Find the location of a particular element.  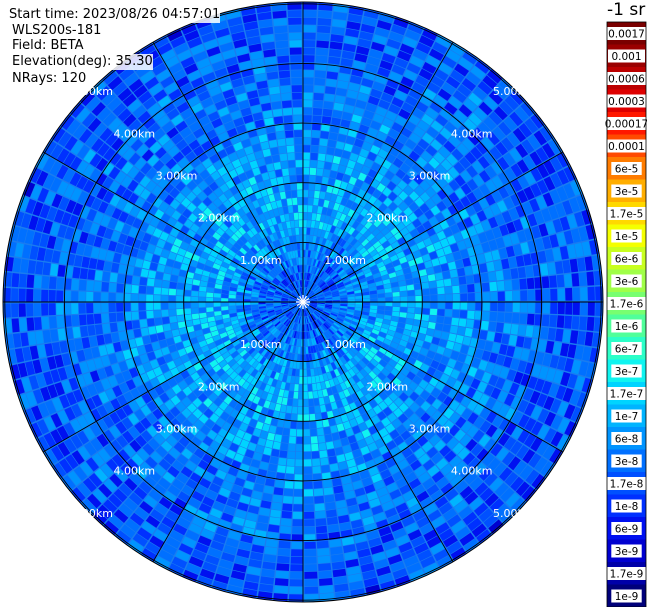

ray-count: NRays: 120 is located at coordinates (49, 79).